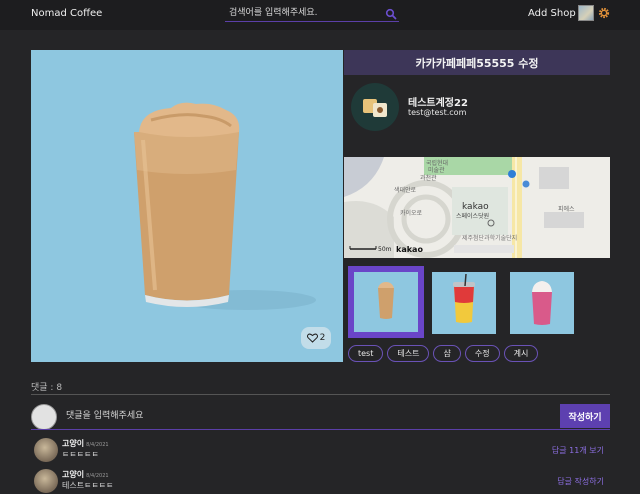  I want to click on tag-chip: 테스트, so click(408, 353).